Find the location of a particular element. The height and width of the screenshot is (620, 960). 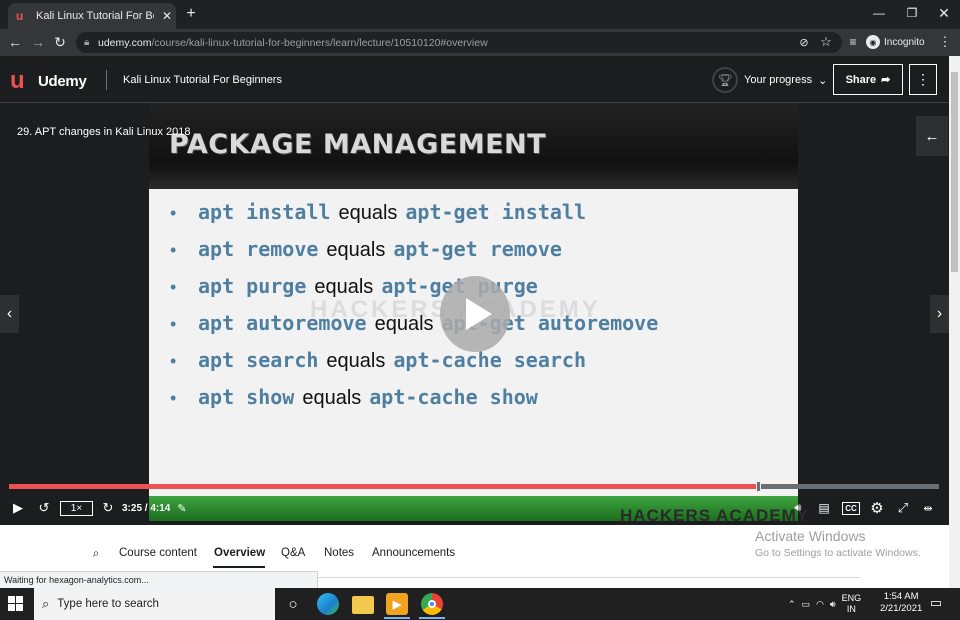

reload-icon: ↻ is located at coordinates (60, 42).